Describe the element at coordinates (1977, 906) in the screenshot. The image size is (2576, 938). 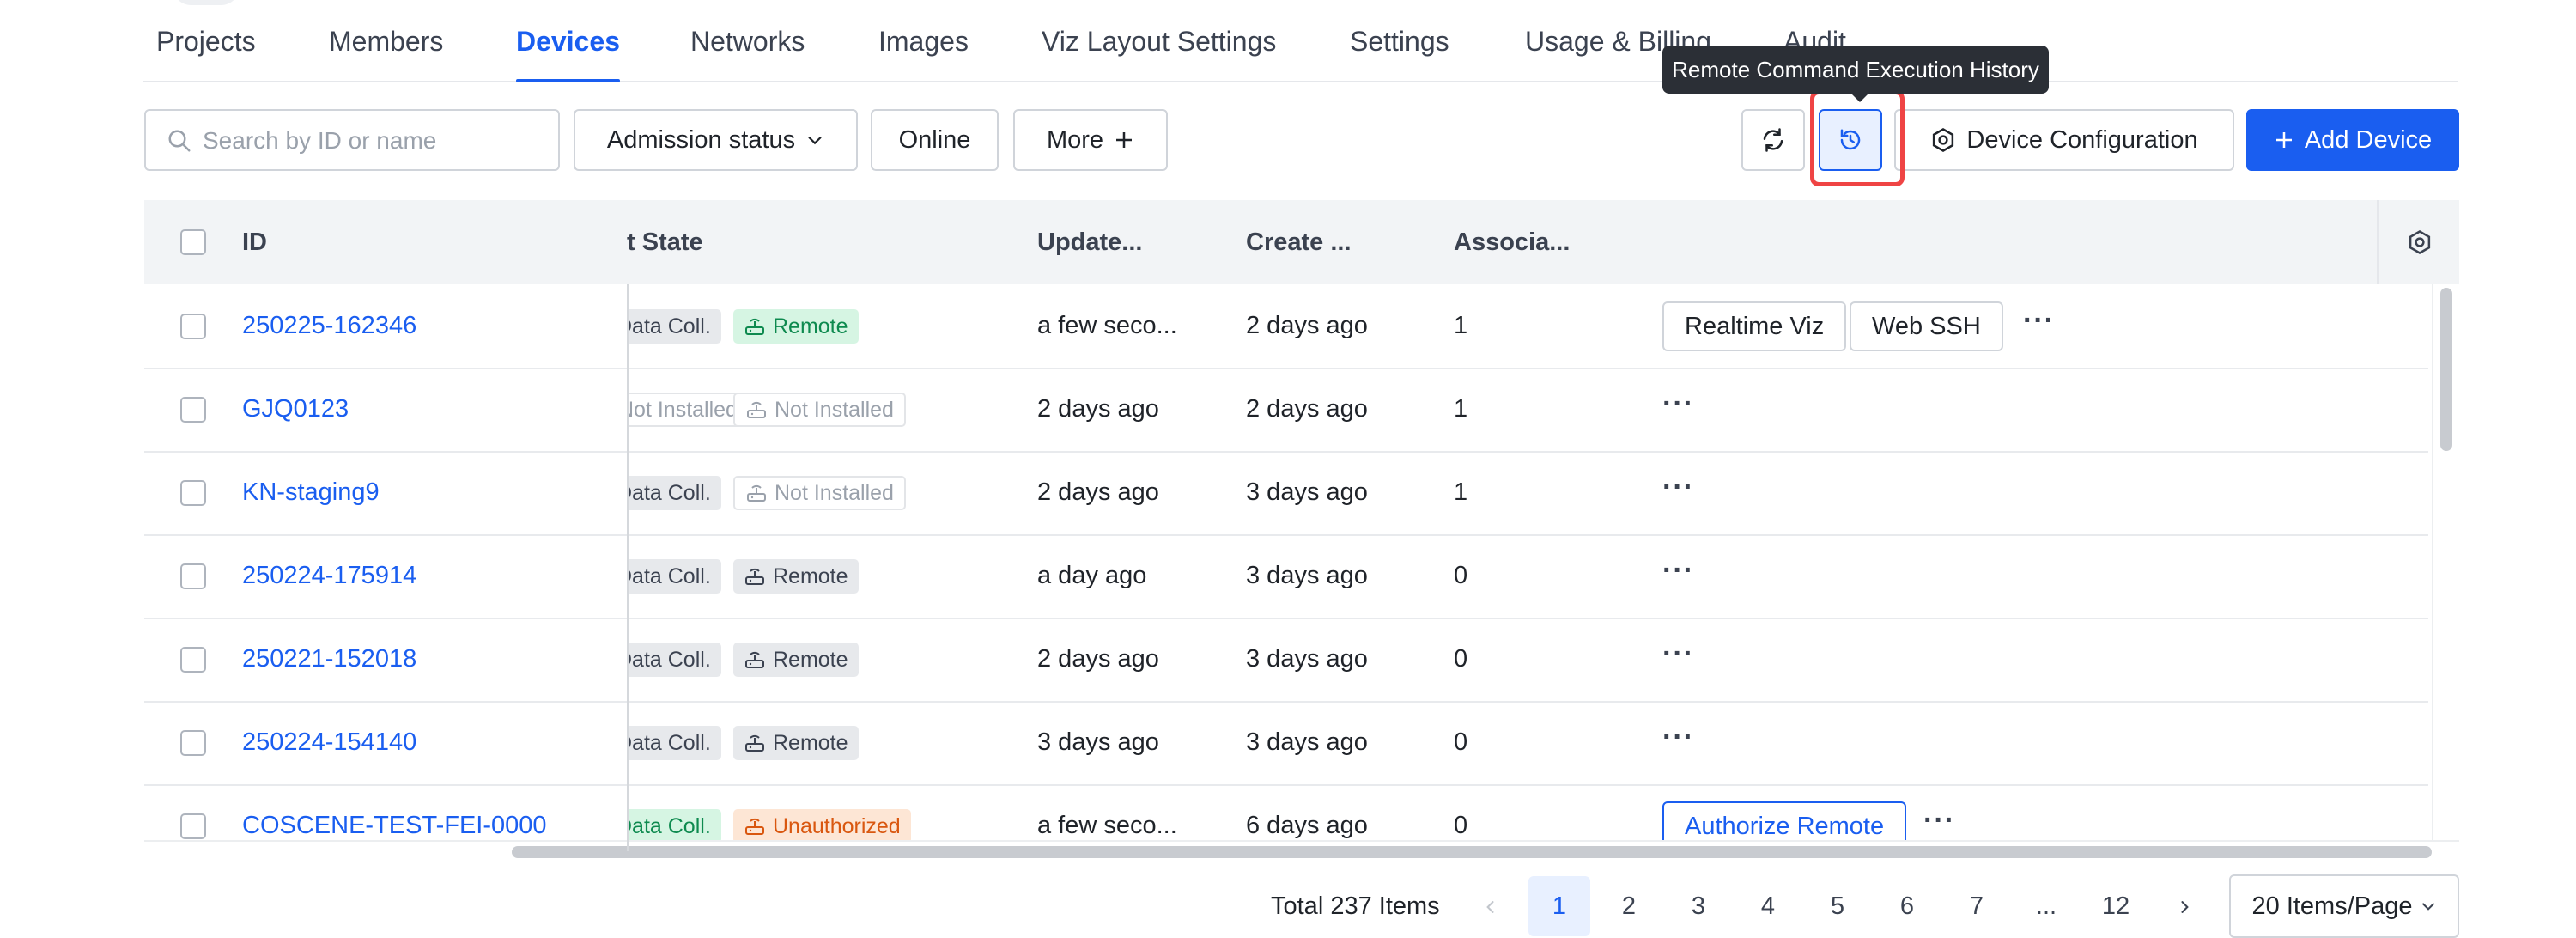
I see `page-button-7: 7` at that location.